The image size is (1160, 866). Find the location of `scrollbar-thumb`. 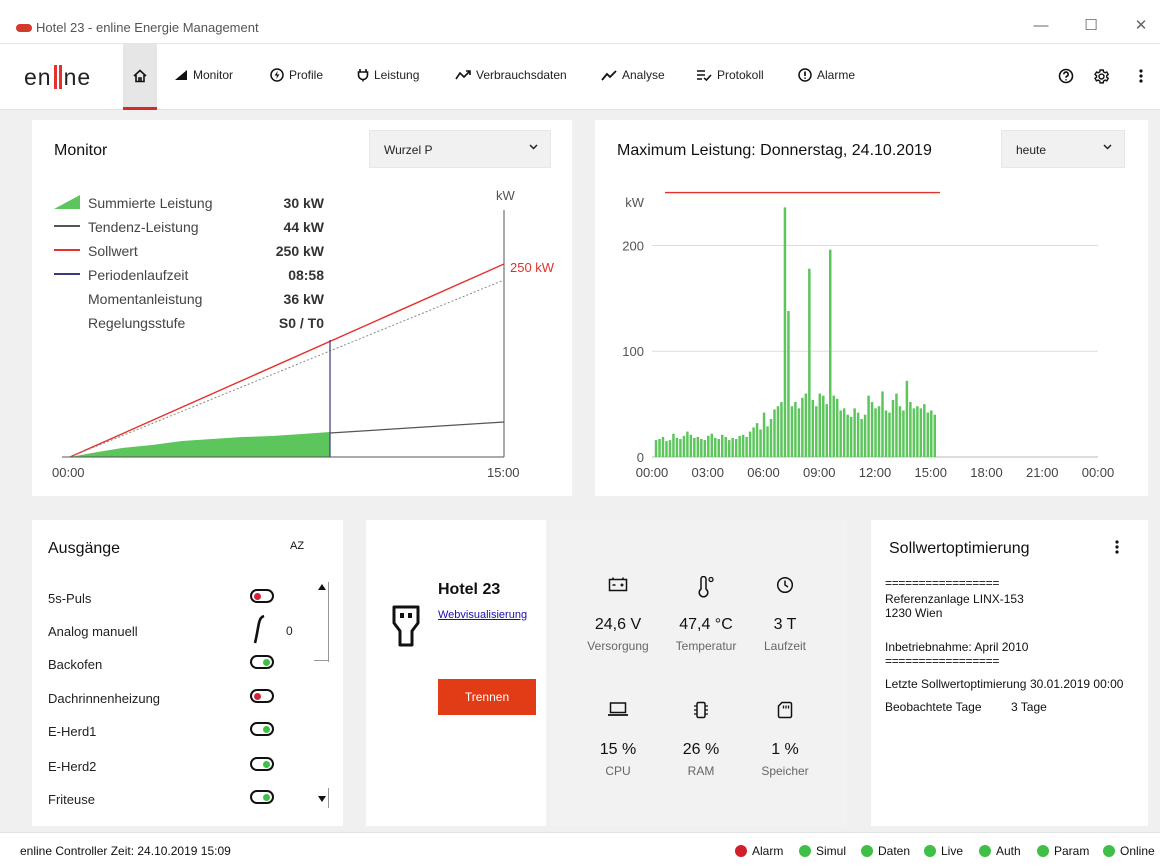

scrollbar-thumb is located at coordinates (328, 622).